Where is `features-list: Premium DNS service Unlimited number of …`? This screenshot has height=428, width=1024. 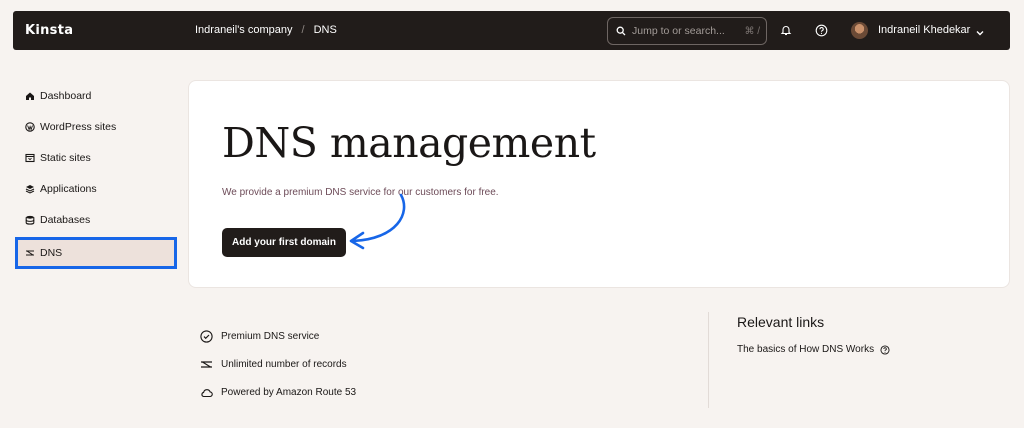 features-list: Premium DNS service Unlimited number of … is located at coordinates (278, 364).